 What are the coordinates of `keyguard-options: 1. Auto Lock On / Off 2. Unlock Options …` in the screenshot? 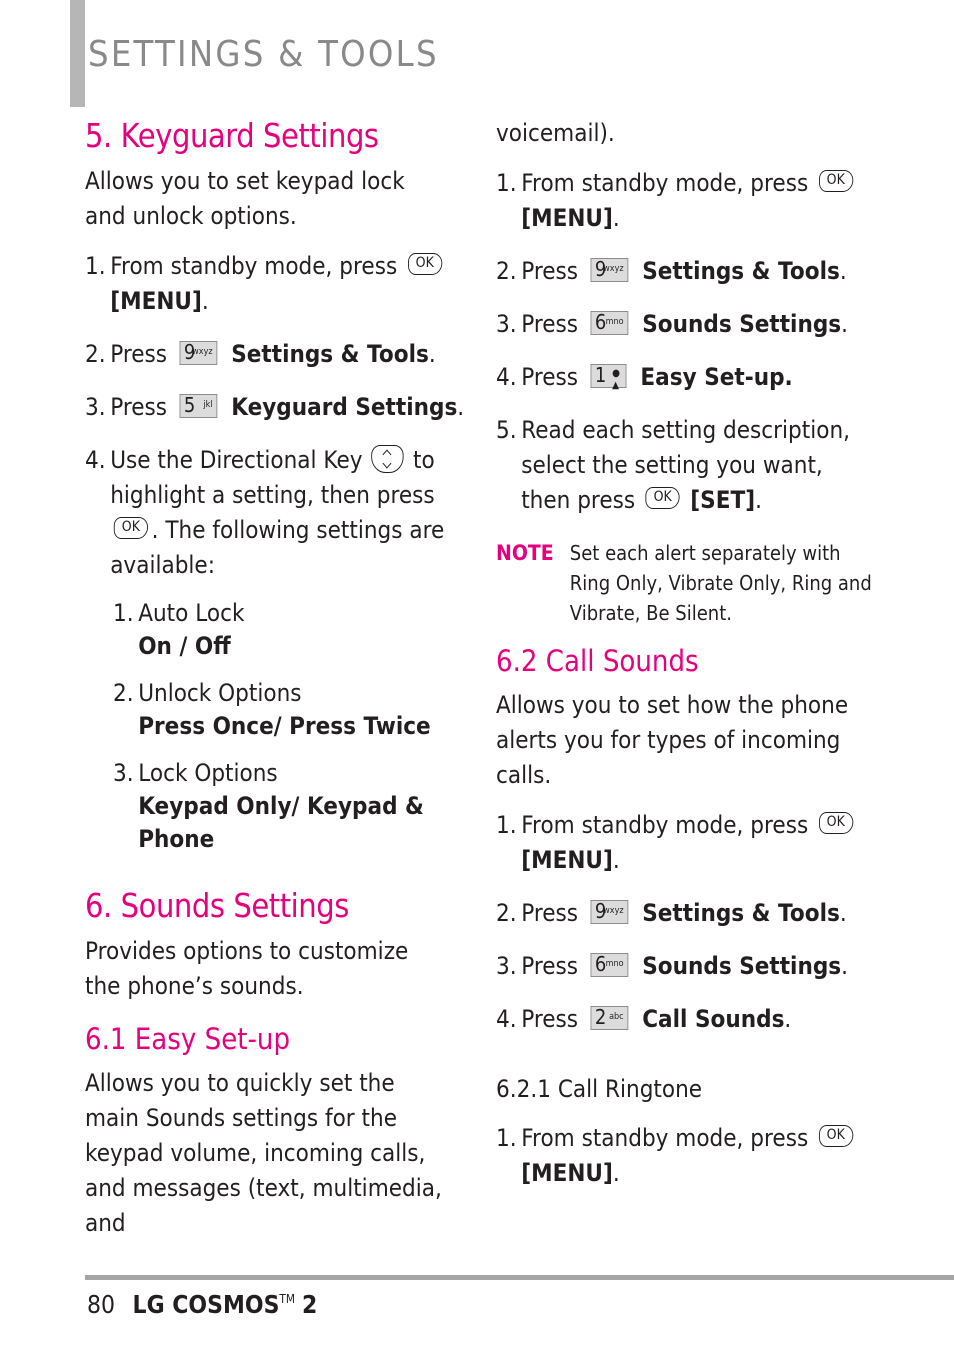 It's located at (275, 726).